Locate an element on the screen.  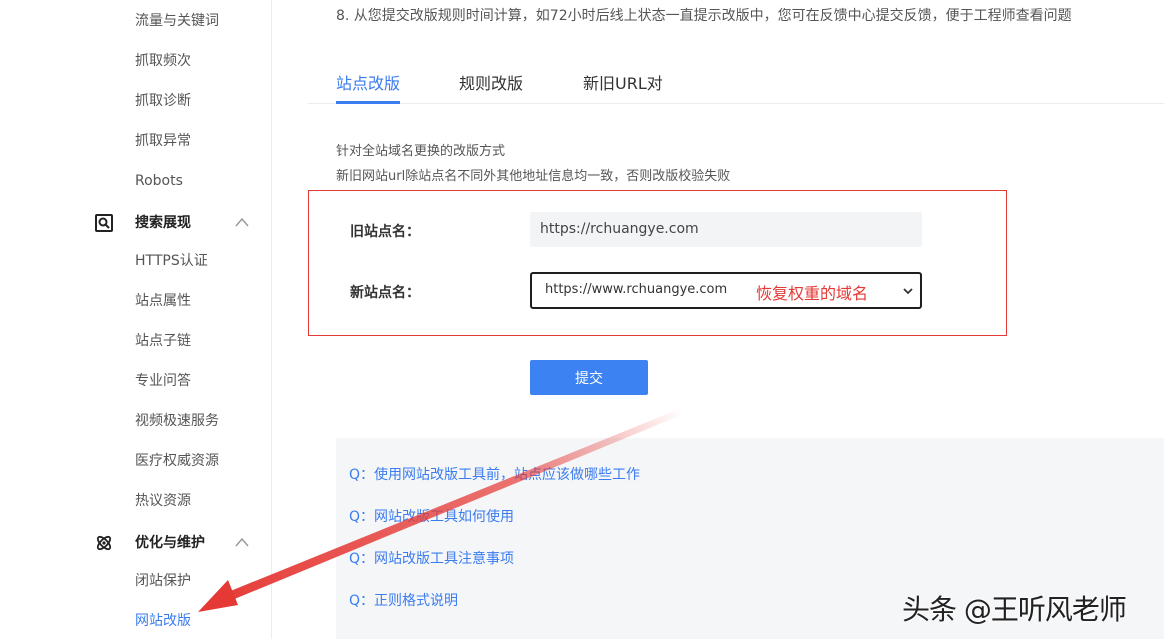
sidebar-item-professional-qa: 专业问答 is located at coordinates (163, 381).